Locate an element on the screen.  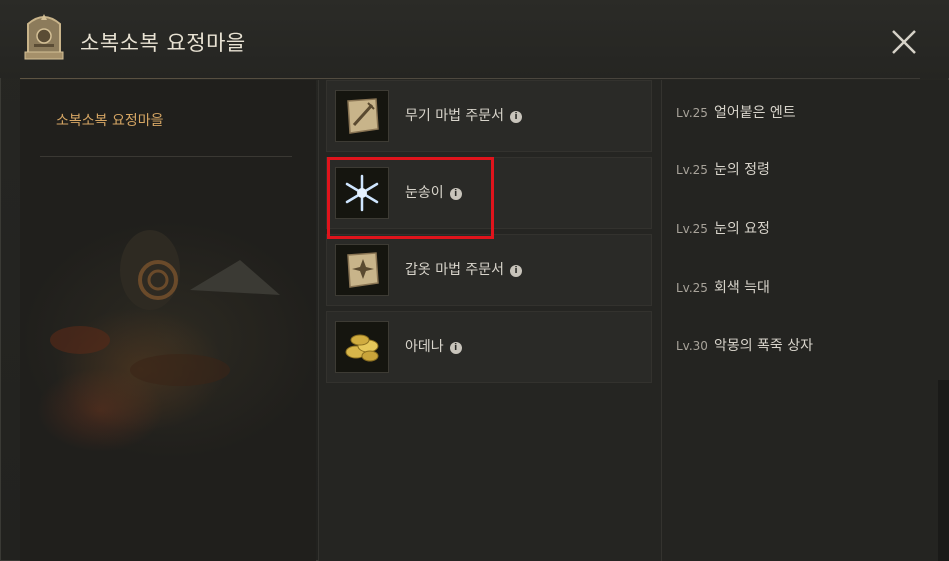
header-divider is located at coordinates (470, 78).